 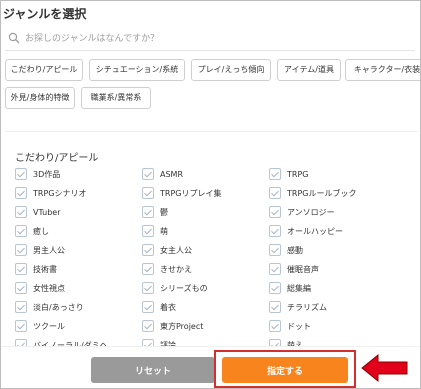 What do you see at coordinates (36, 269) in the screenshot?
I see `genre-option: 技術書` at bounding box center [36, 269].